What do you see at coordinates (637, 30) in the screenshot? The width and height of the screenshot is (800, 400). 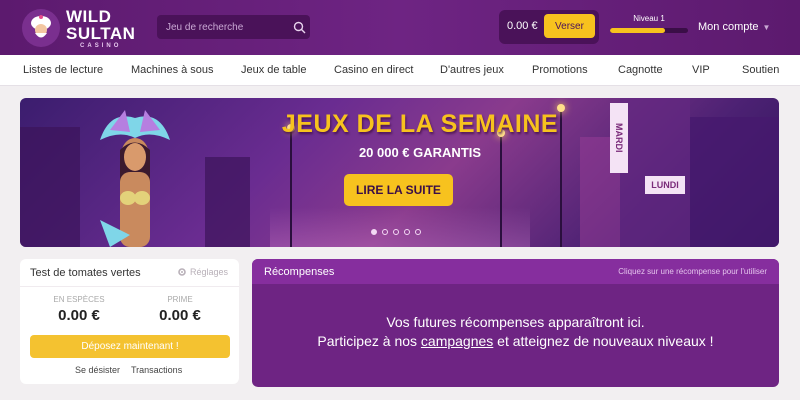 I see `level-progress-fill` at bounding box center [637, 30].